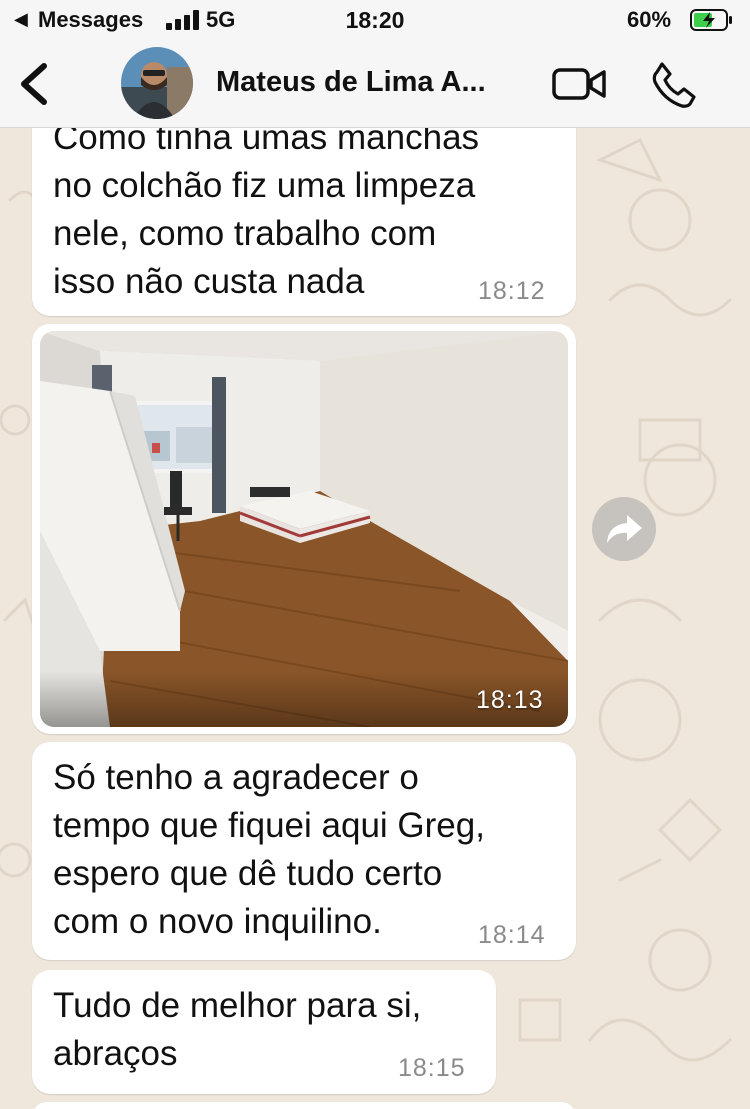 This screenshot has width=750, height=1109. Describe the element at coordinates (649, 19) in the screenshot. I see `battery-percent: 60%` at that location.